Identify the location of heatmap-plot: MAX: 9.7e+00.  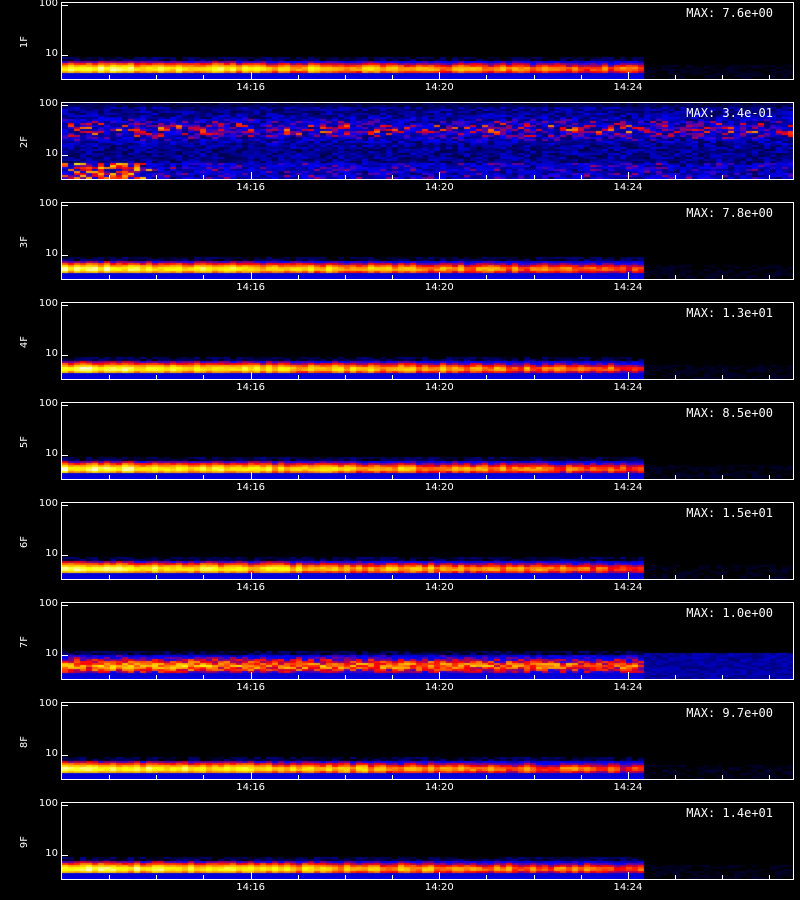
(427, 741).